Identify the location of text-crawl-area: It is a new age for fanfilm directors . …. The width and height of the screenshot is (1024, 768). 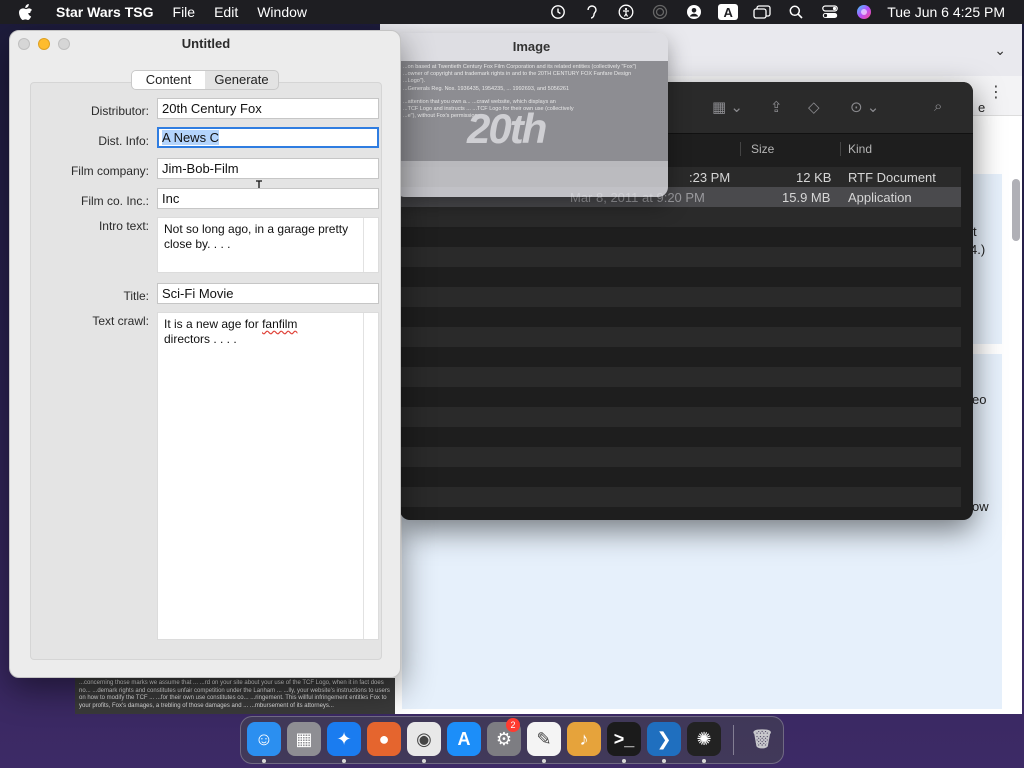
(268, 476).